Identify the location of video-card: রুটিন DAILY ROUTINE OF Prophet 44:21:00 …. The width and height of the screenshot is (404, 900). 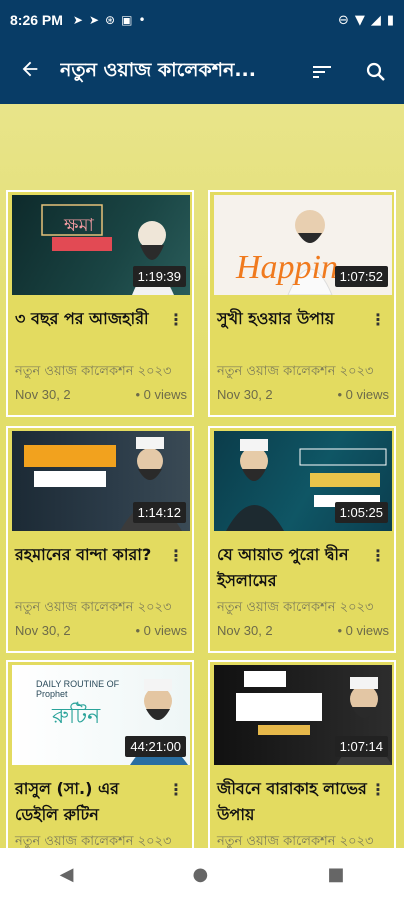
(100, 754).